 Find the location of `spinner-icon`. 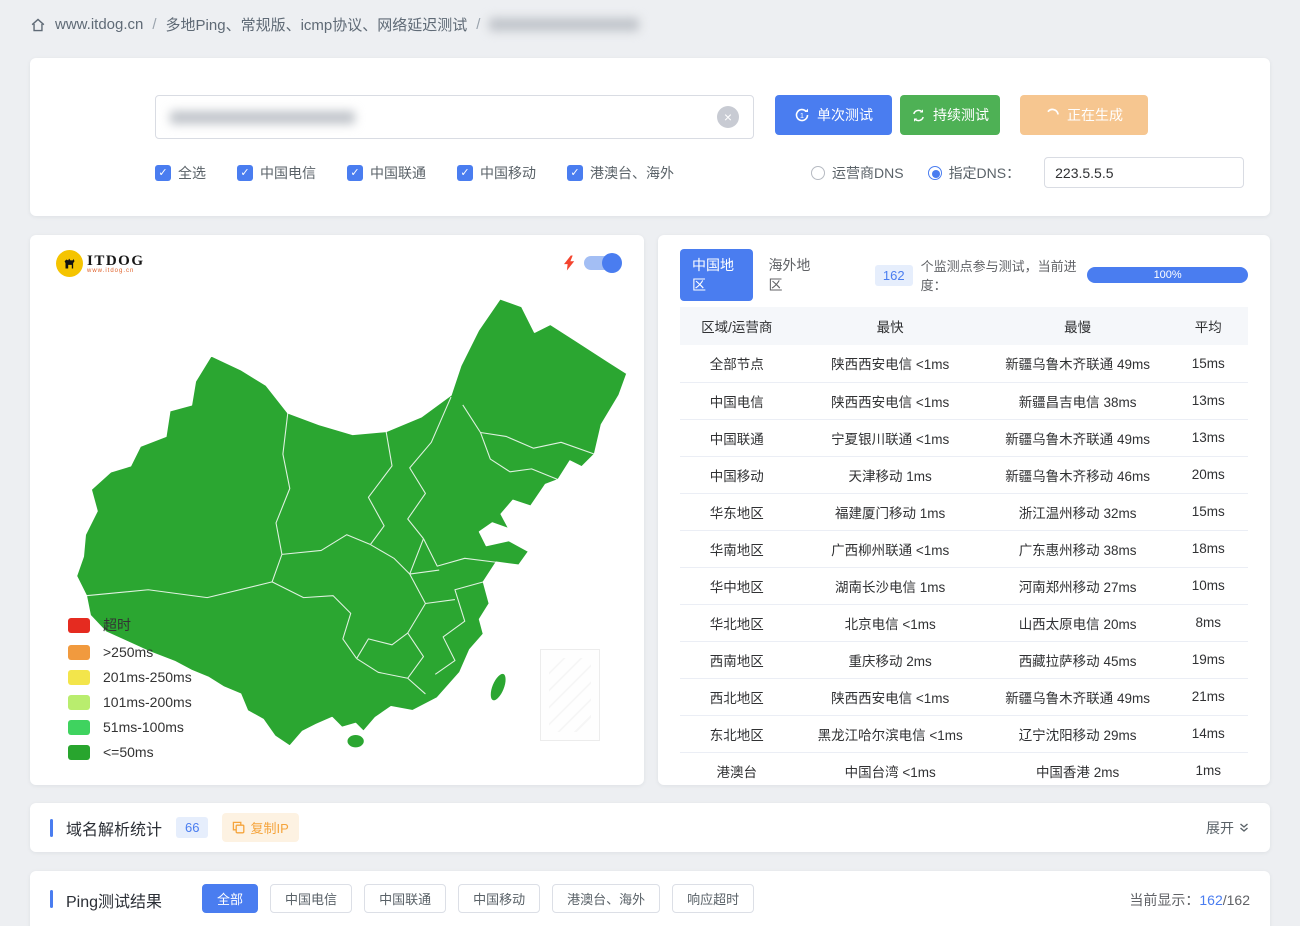

spinner-icon is located at coordinates (1053, 111).